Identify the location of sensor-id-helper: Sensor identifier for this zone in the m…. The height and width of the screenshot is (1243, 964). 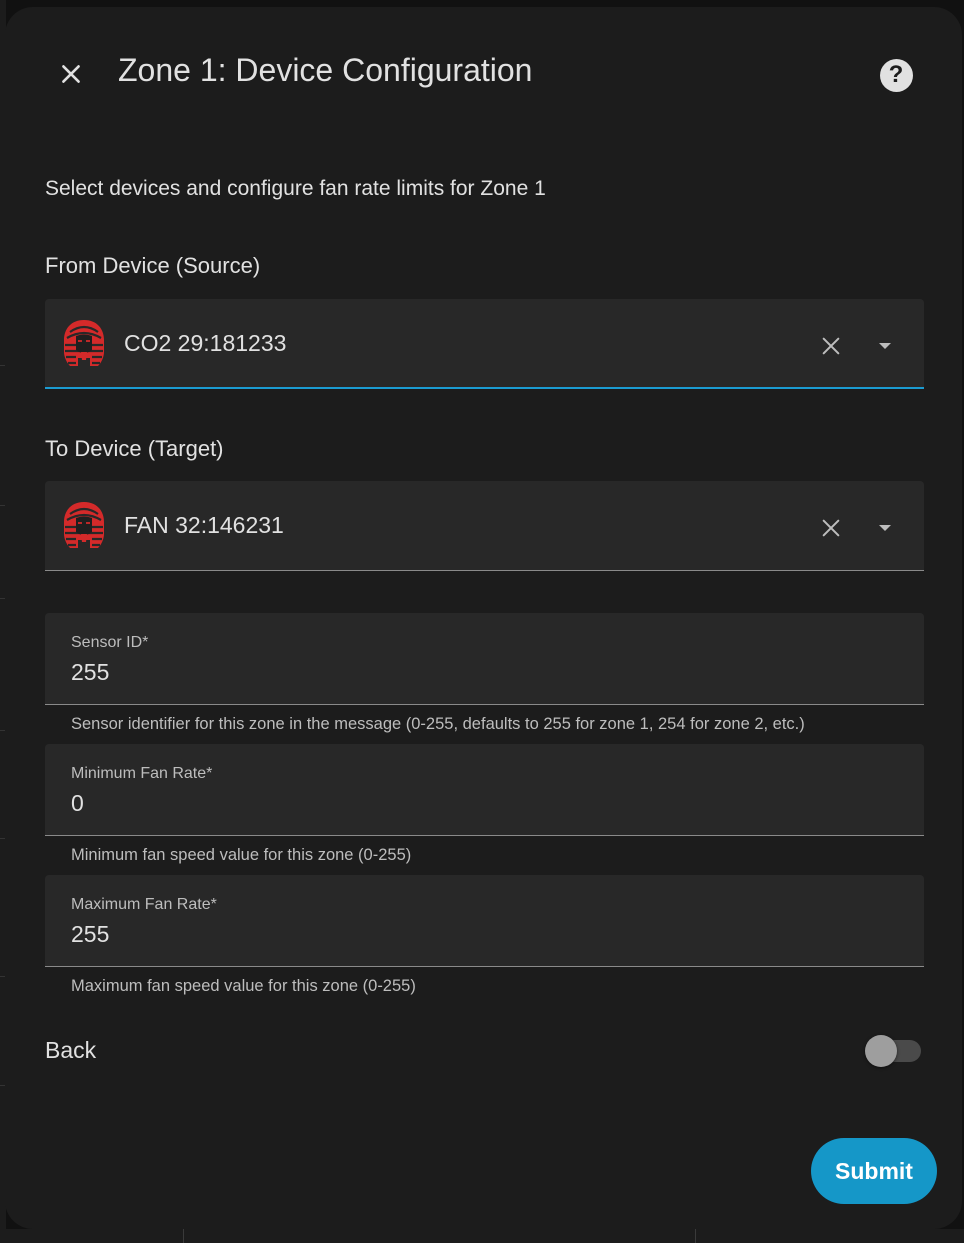
(438, 724).